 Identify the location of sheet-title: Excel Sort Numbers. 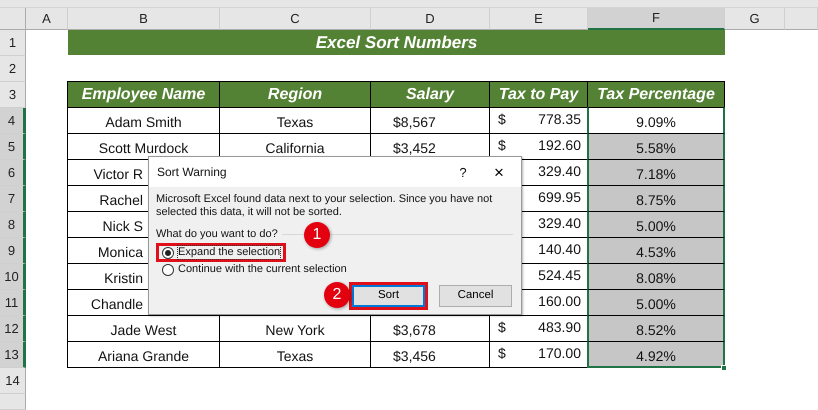
(396, 42).